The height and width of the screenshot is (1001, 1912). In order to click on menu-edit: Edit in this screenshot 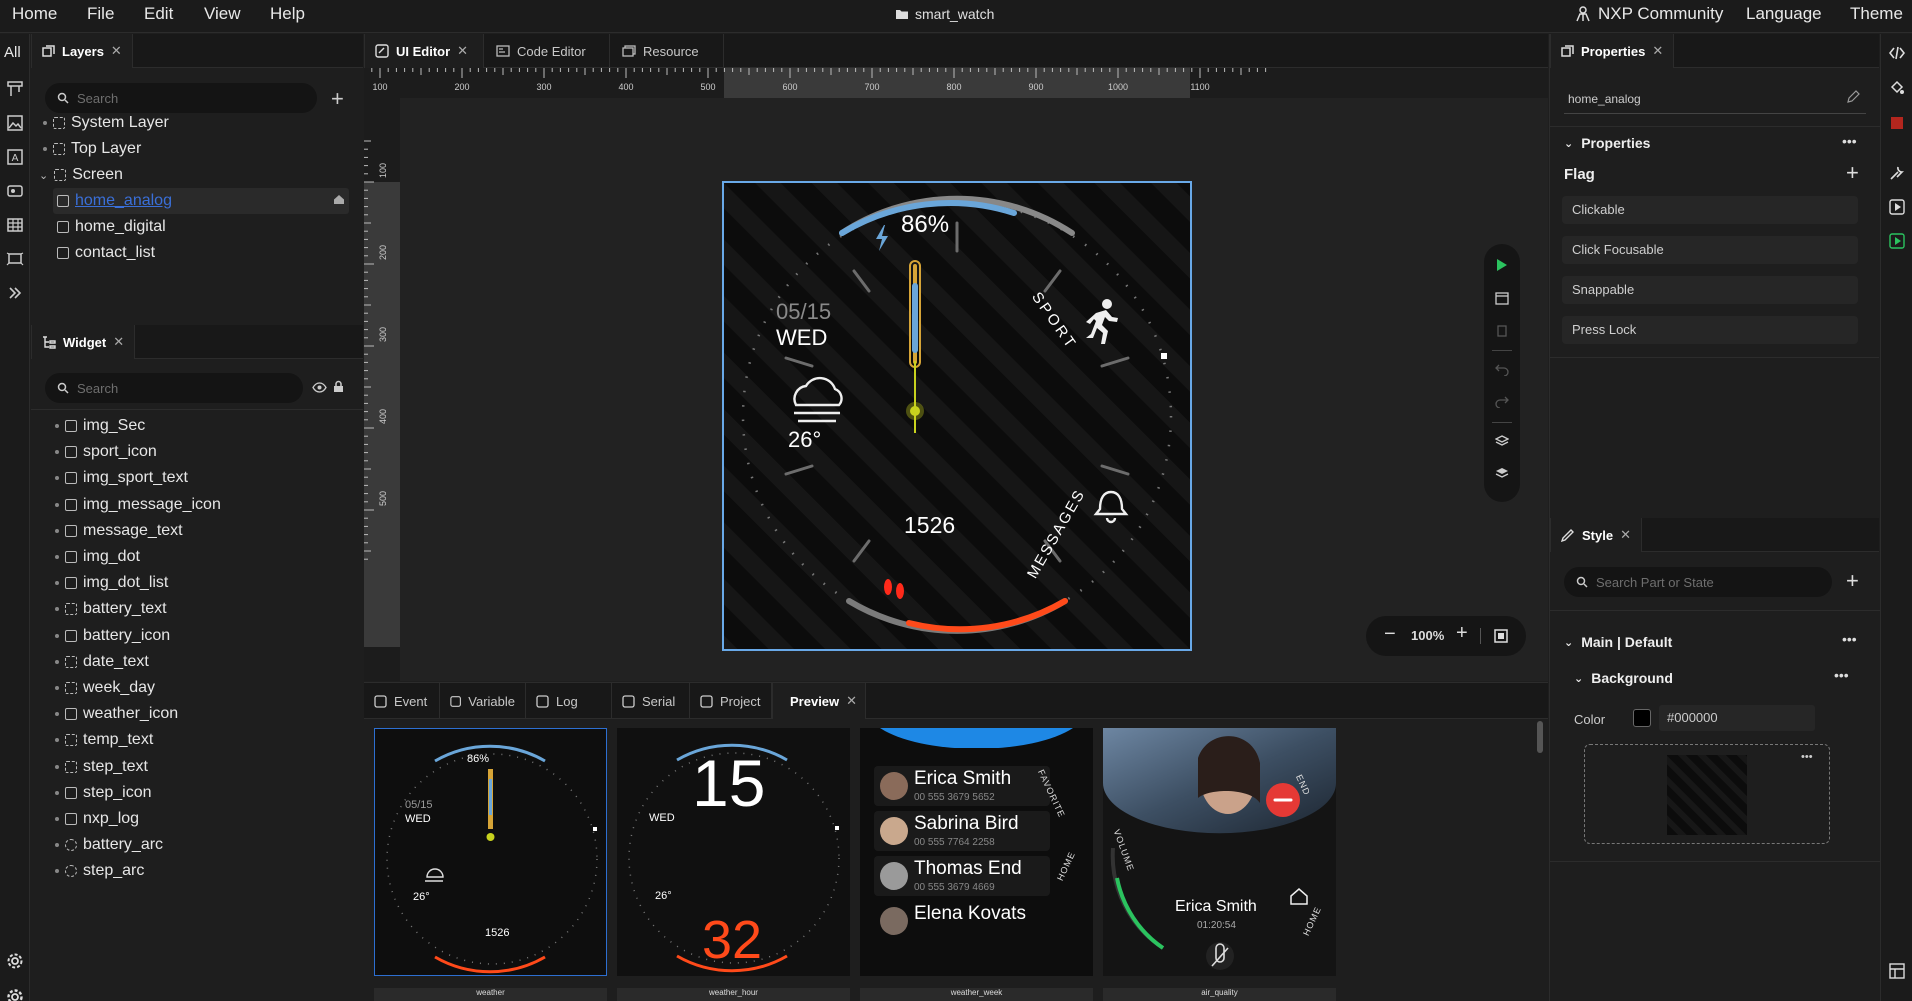, I will do `click(158, 16)`.